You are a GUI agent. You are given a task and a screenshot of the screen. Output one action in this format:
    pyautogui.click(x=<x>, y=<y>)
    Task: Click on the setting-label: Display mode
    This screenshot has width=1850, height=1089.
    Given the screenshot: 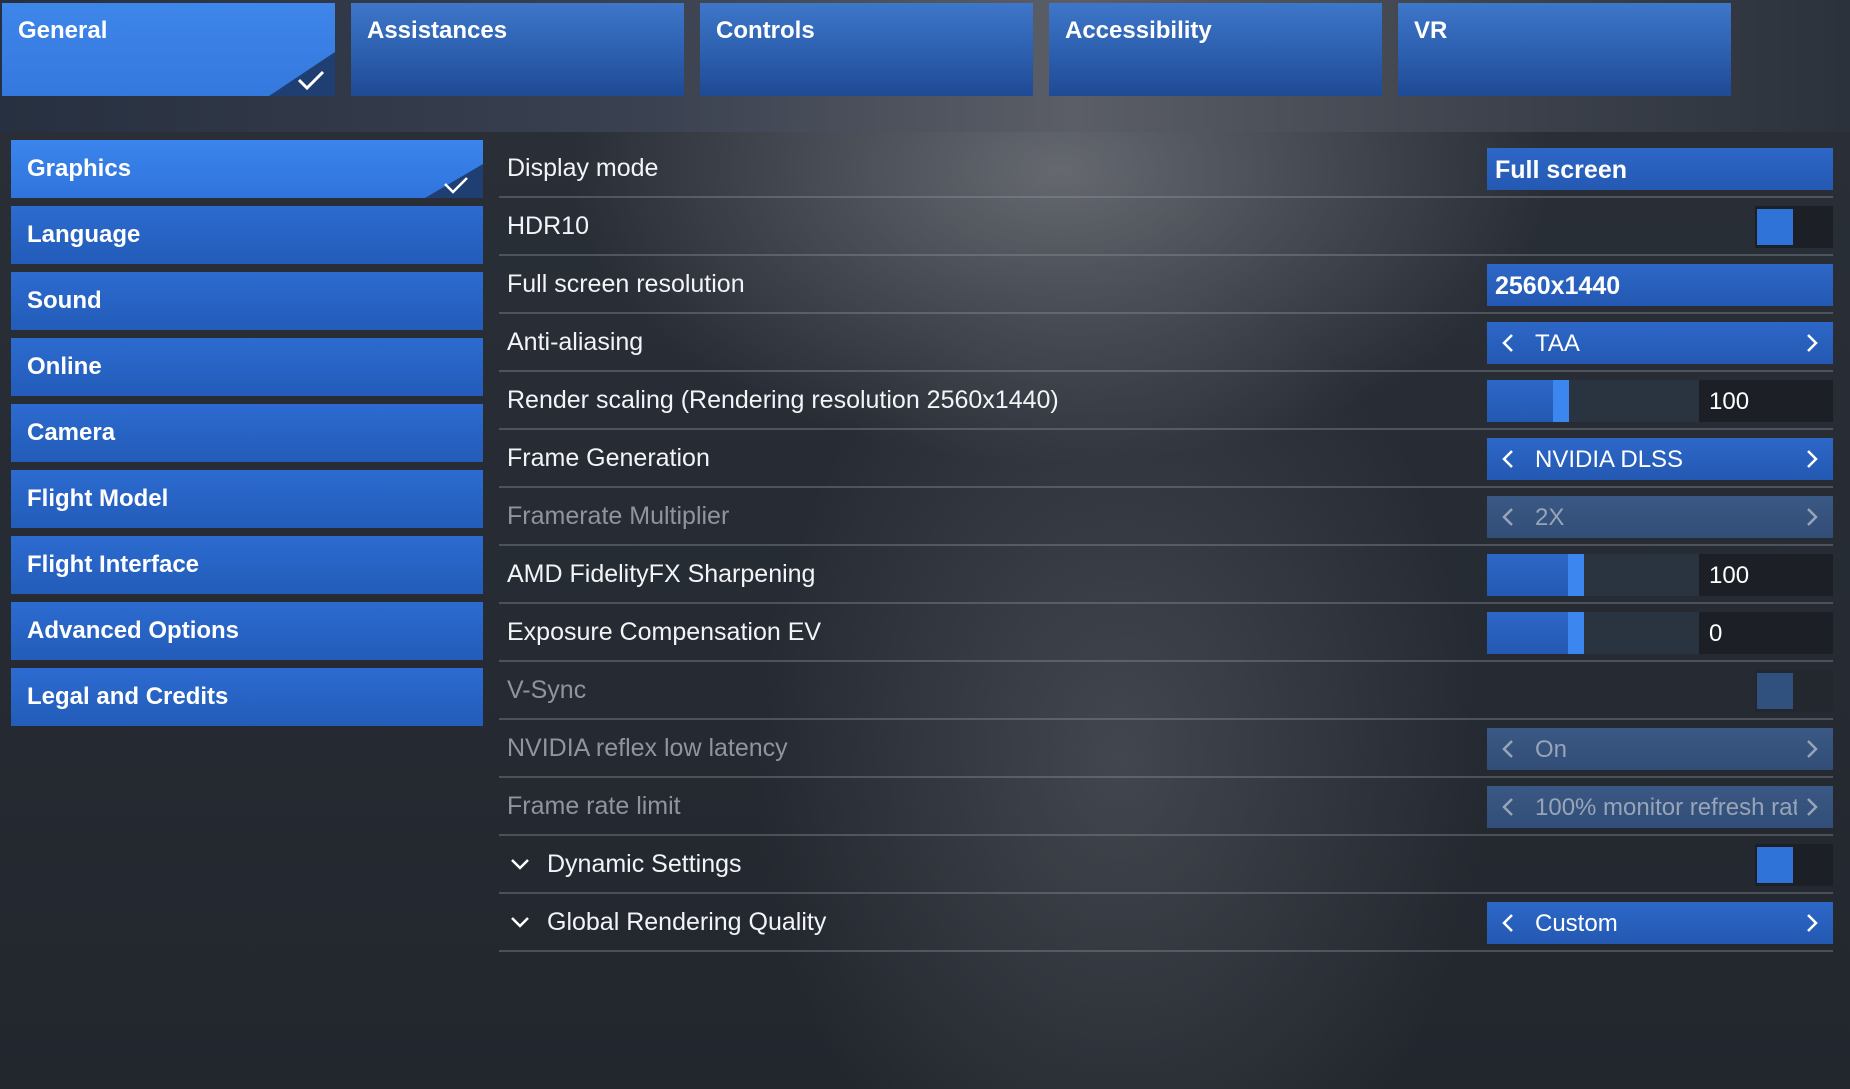 What is the action you would take?
    pyautogui.click(x=583, y=168)
    